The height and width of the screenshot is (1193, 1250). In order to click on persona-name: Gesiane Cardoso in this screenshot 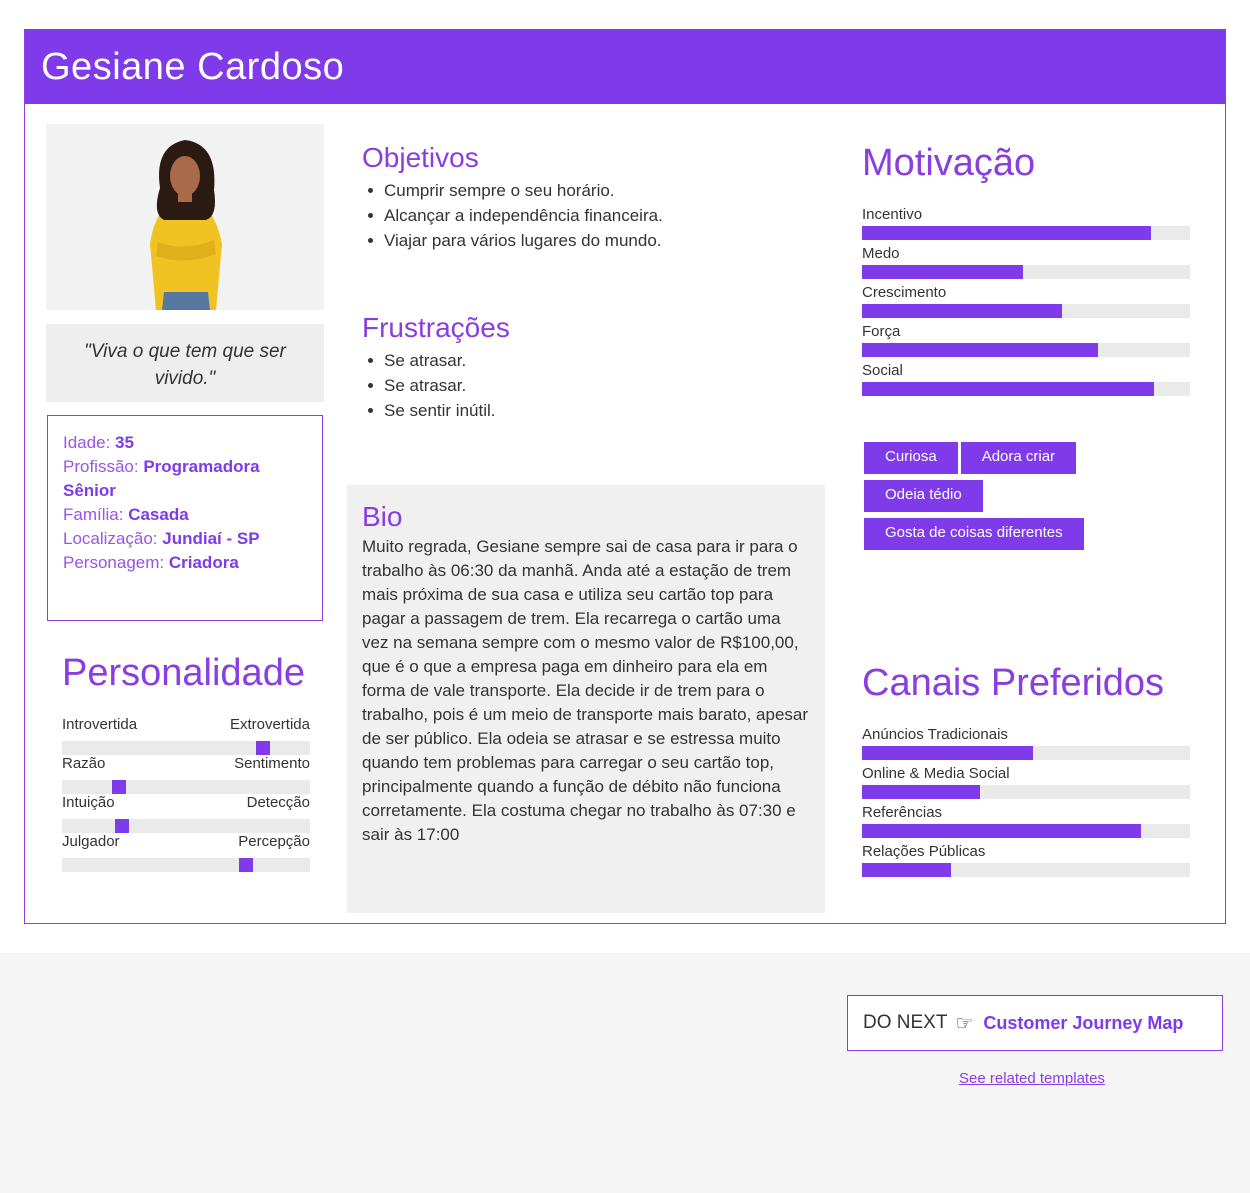, I will do `click(193, 67)`.